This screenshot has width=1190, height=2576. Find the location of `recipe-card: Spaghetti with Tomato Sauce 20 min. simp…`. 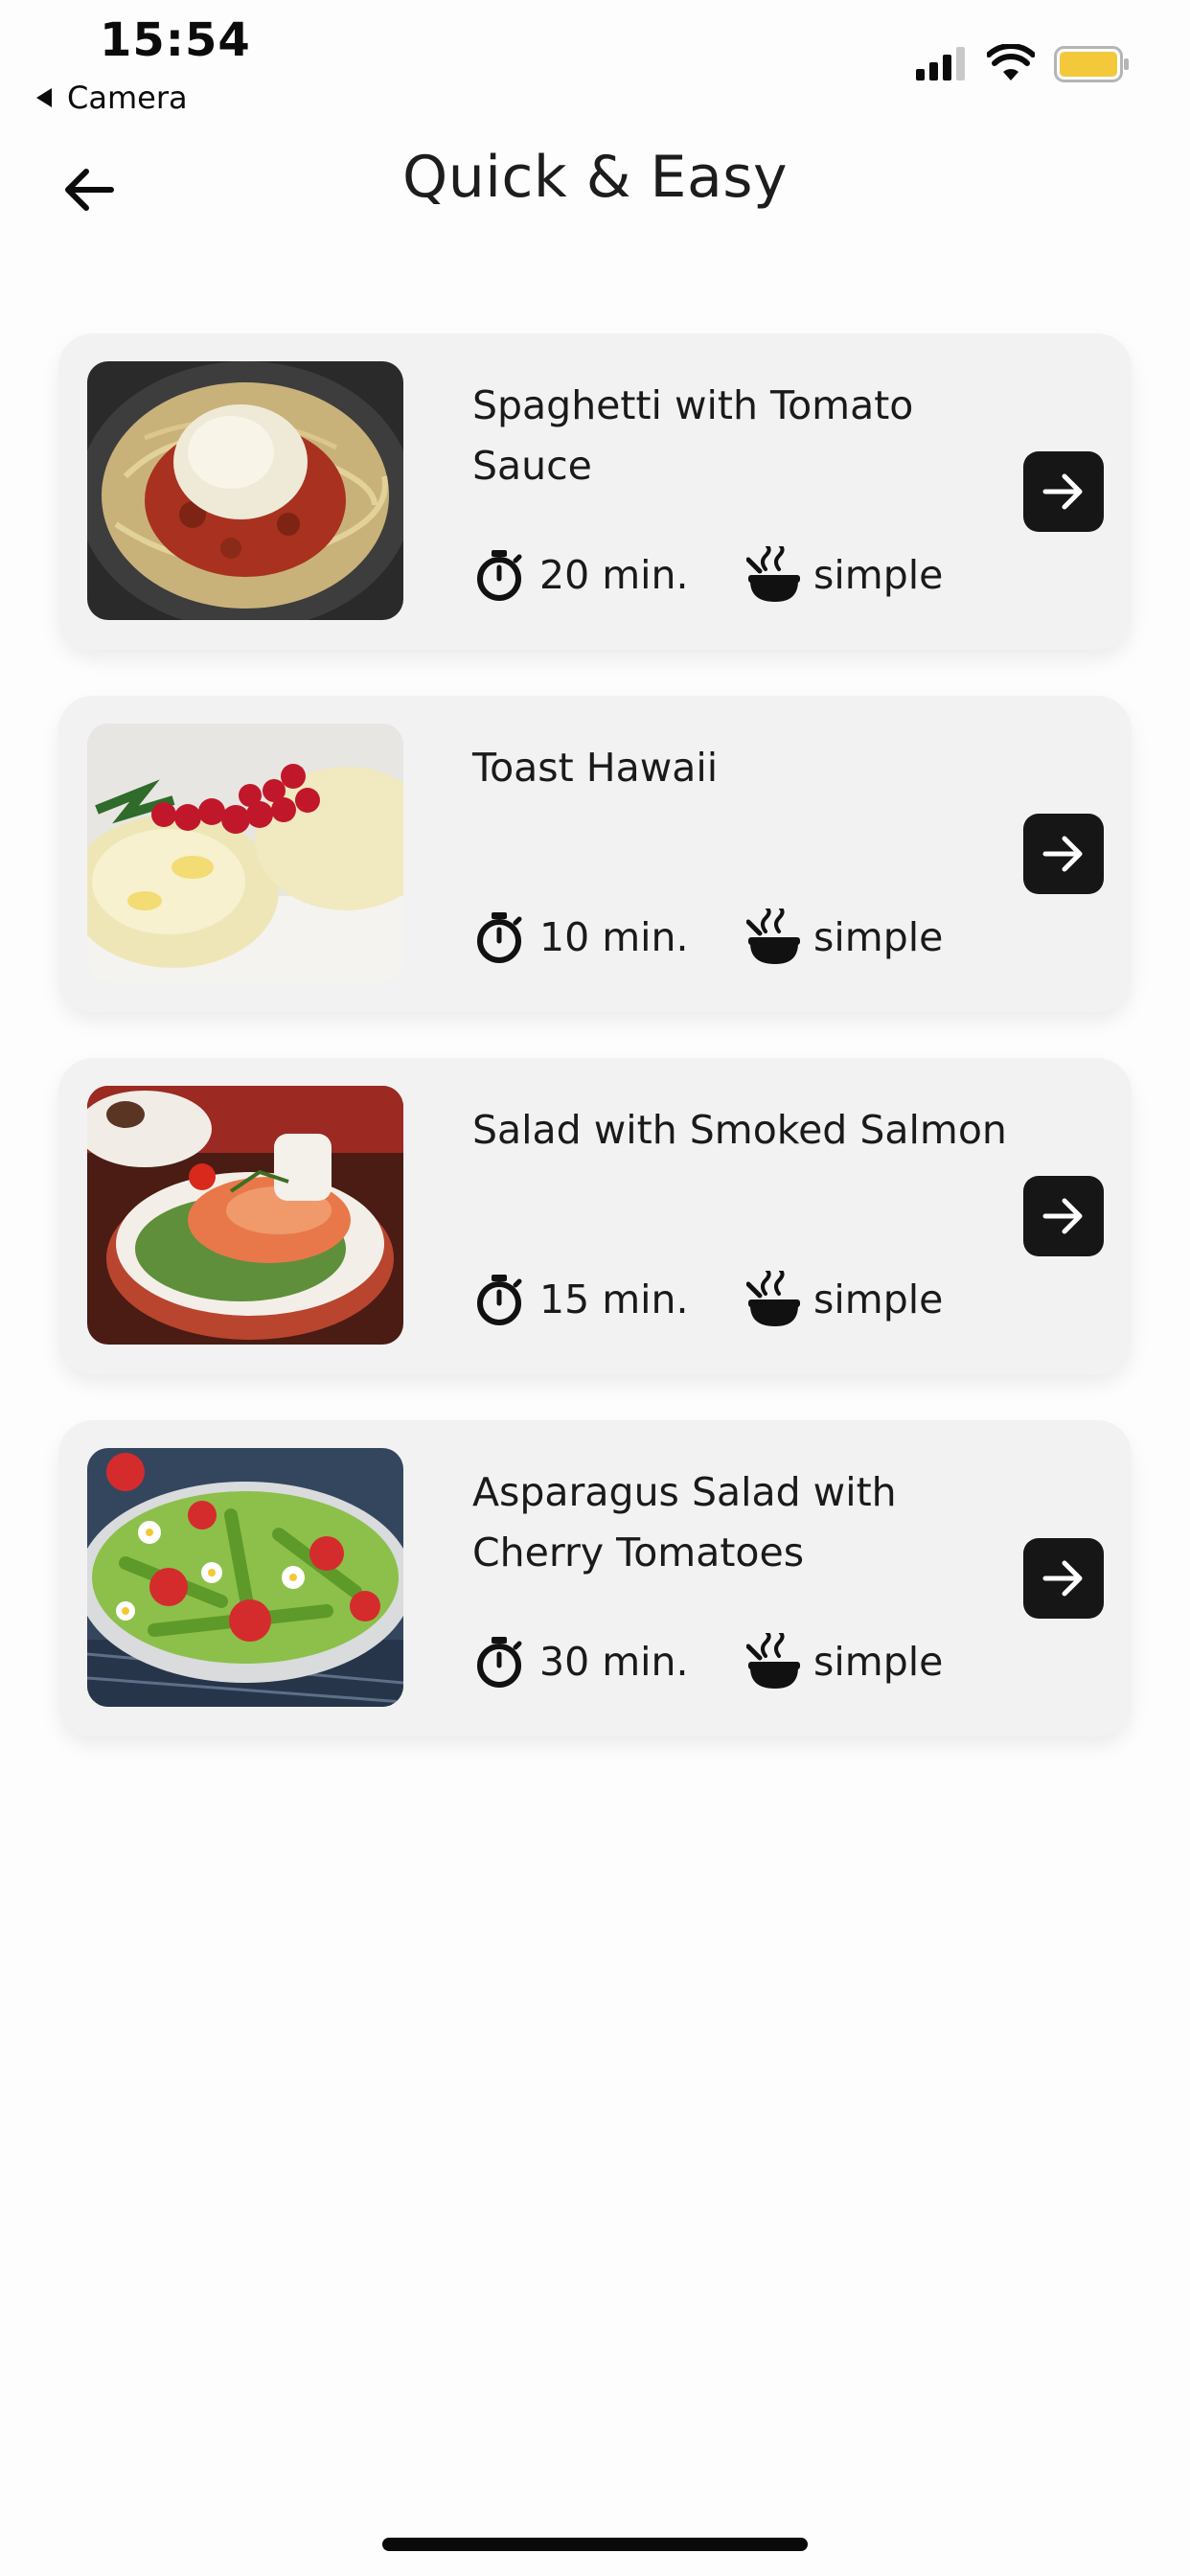

recipe-card: Spaghetti with Tomato Sauce 20 min. simp… is located at coordinates (595, 492).